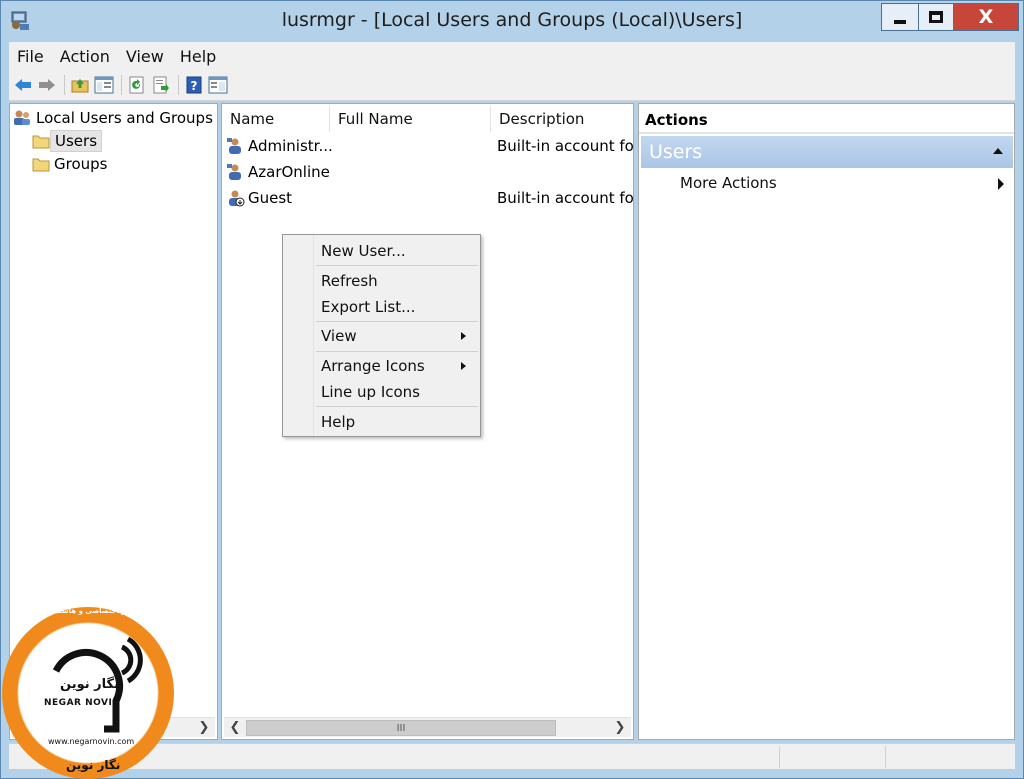 This screenshot has width=1024, height=779. Describe the element at coordinates (93, 765) in the screenshot. I see `watermark-footer-fa: نگار نوین` at that location.